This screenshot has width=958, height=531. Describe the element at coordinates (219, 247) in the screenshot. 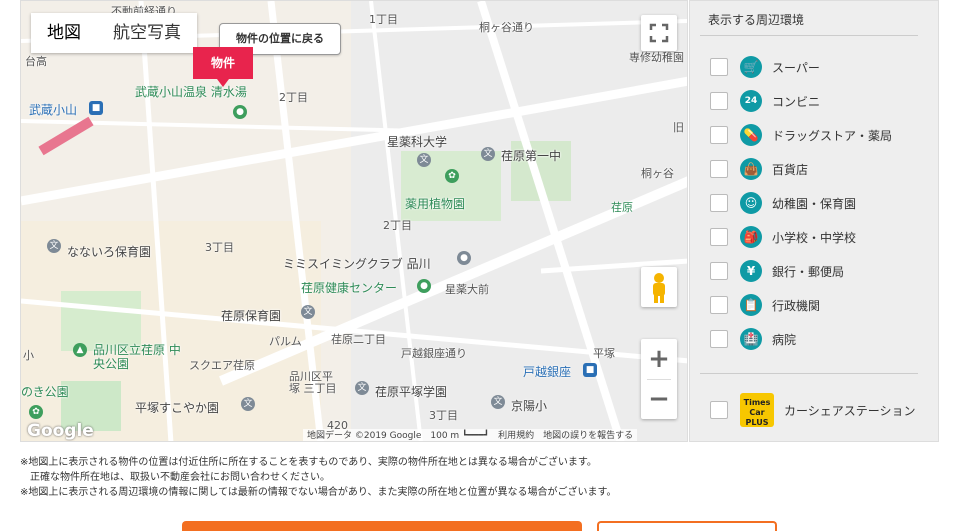

I see `map-label: 3丁目` at that location.